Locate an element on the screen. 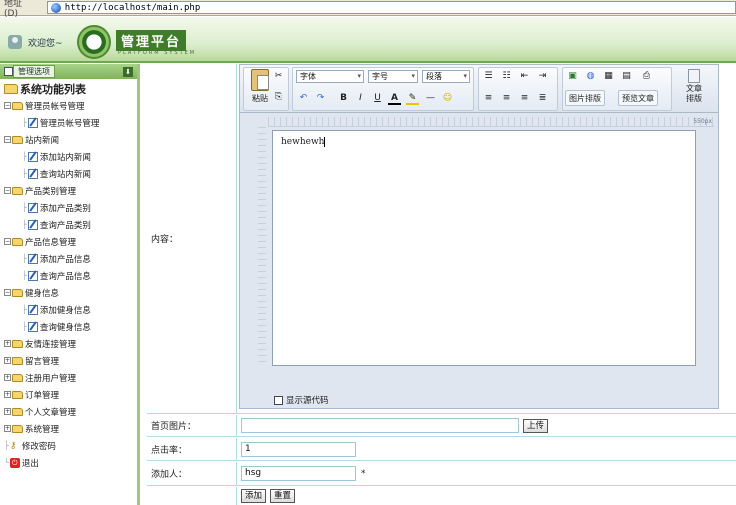 This screenshot has height=505, width=736. image-icon: ▣ is located at coordinates (572, 76).